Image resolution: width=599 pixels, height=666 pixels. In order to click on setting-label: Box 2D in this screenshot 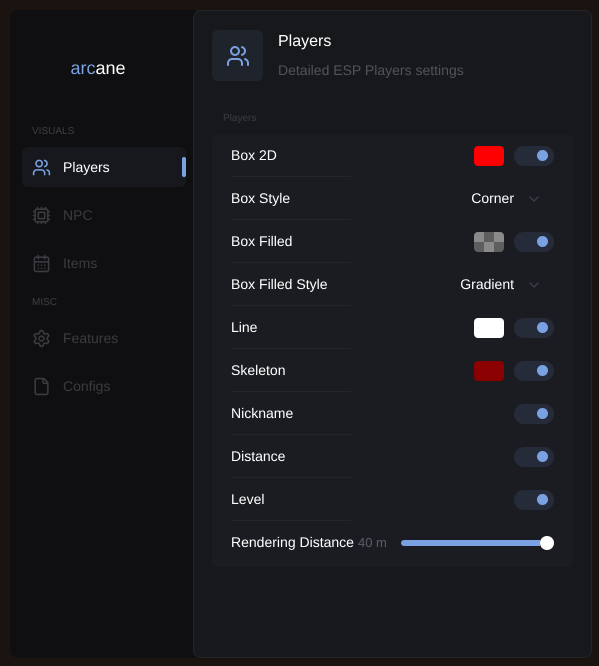, I will do `click(254, 155)`.